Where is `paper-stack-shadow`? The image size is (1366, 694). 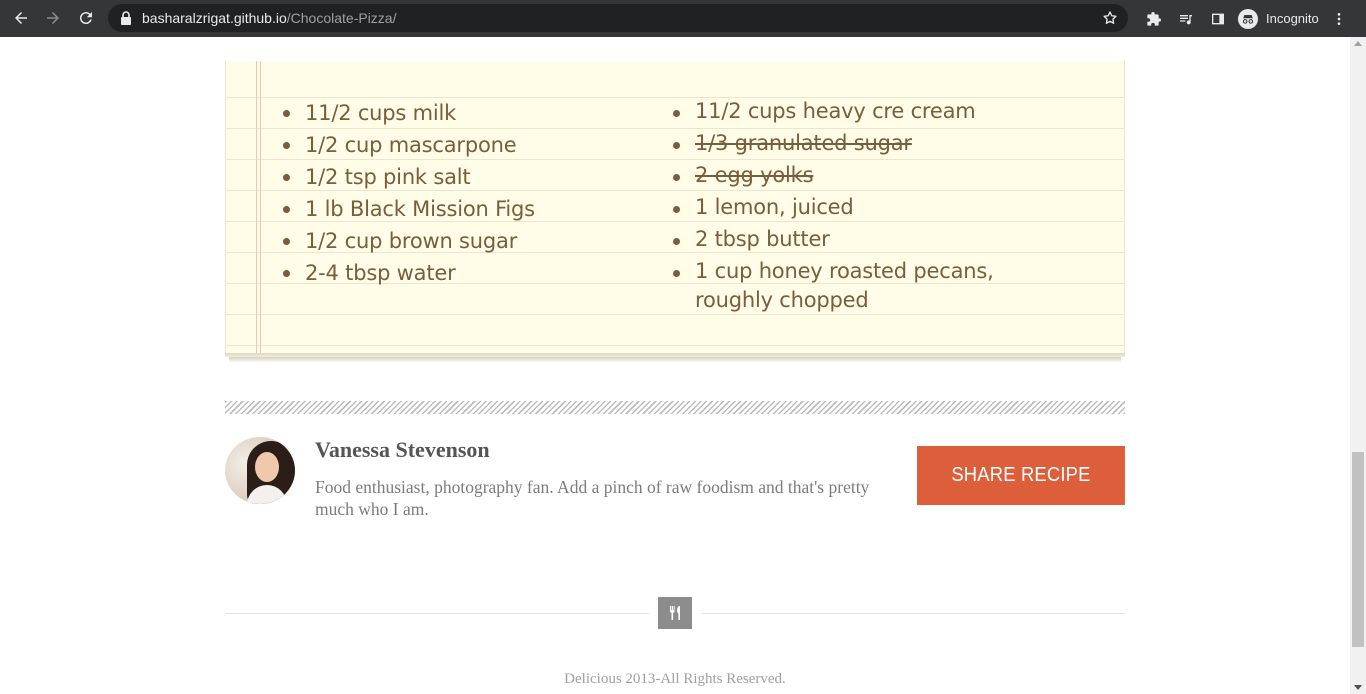 paper-stack-shadow is located at coordinates (675, 360).